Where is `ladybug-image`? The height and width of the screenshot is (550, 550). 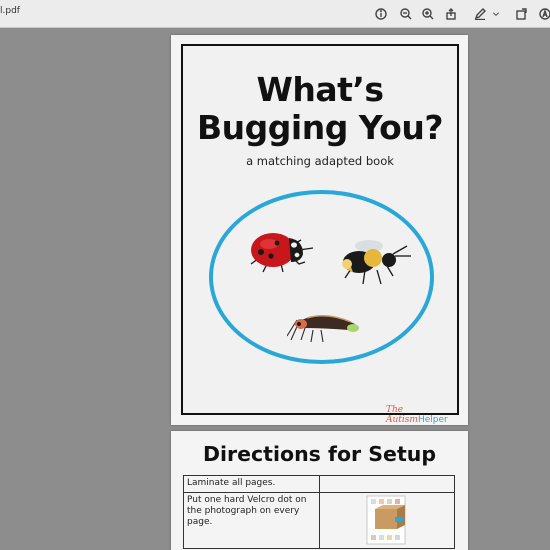
ladybug-image is located at coordinates (282, 253).